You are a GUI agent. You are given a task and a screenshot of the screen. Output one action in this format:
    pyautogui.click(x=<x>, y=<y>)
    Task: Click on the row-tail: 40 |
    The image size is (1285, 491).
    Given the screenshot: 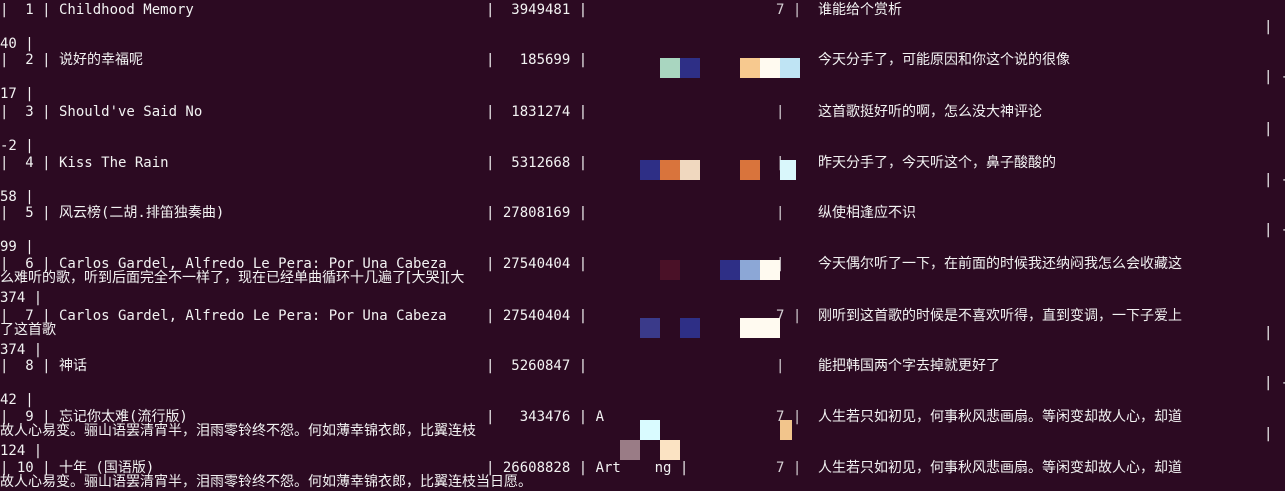 What is the action you would take?
    pyautogui.click(x=17, y=44)
    